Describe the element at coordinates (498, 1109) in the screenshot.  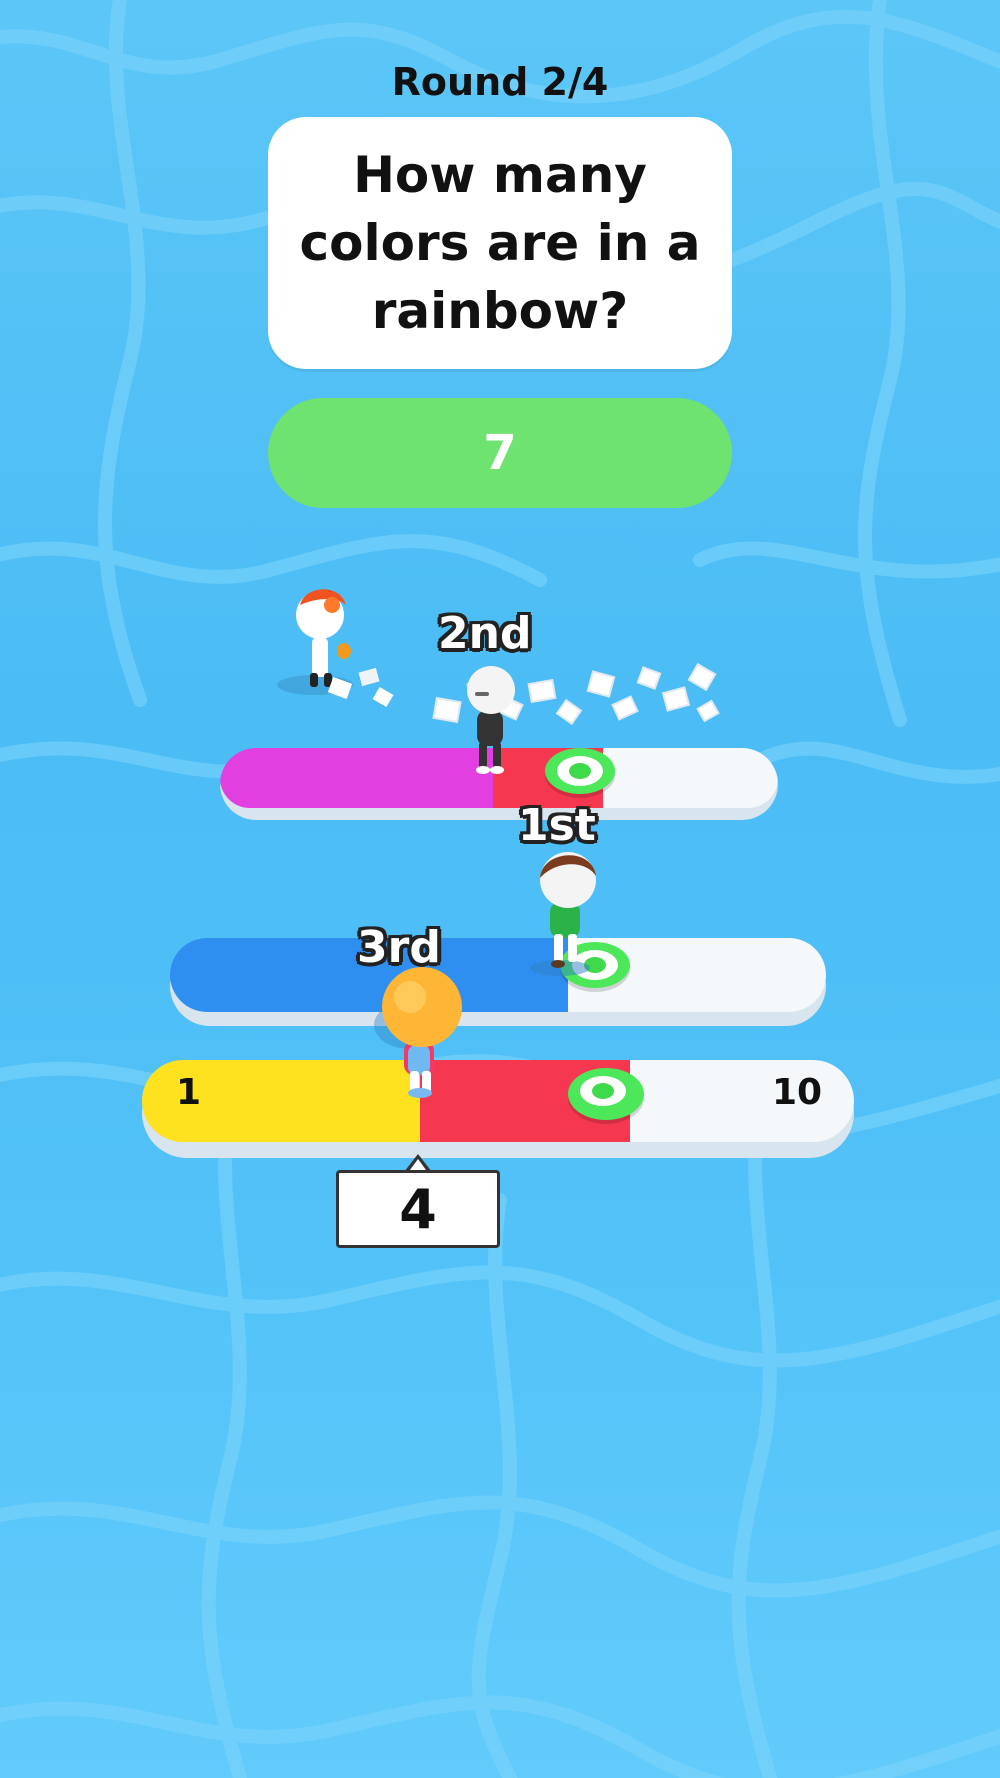
I see `player-track-3rd` at that location.